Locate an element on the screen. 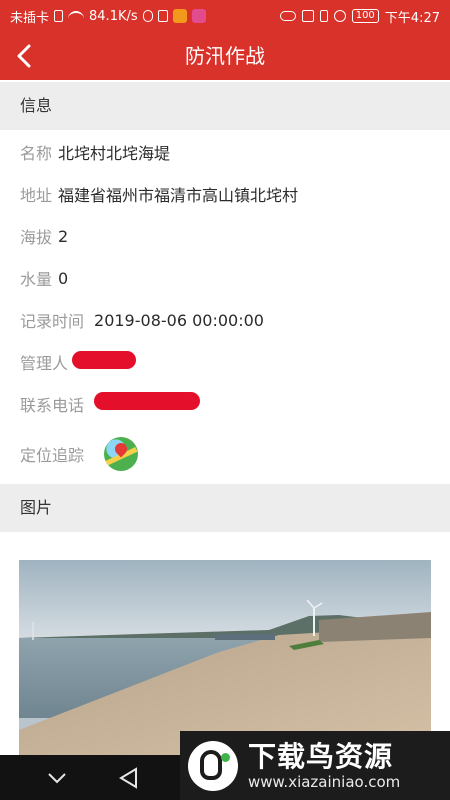  field-row-name: 名称 北垞村北垞海堤 is located at coordinates (95, 152).